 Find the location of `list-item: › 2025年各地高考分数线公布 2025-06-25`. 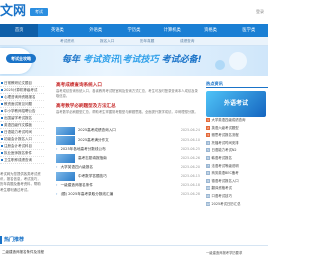

list-item: › 2025年各地高考分数线公布 2025-06-25 is located at coordinates (128, 149).